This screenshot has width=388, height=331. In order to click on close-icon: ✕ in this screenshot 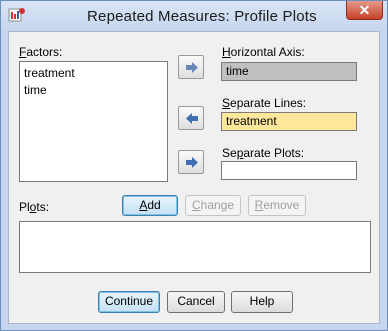, I will do `click(364, 10)`.